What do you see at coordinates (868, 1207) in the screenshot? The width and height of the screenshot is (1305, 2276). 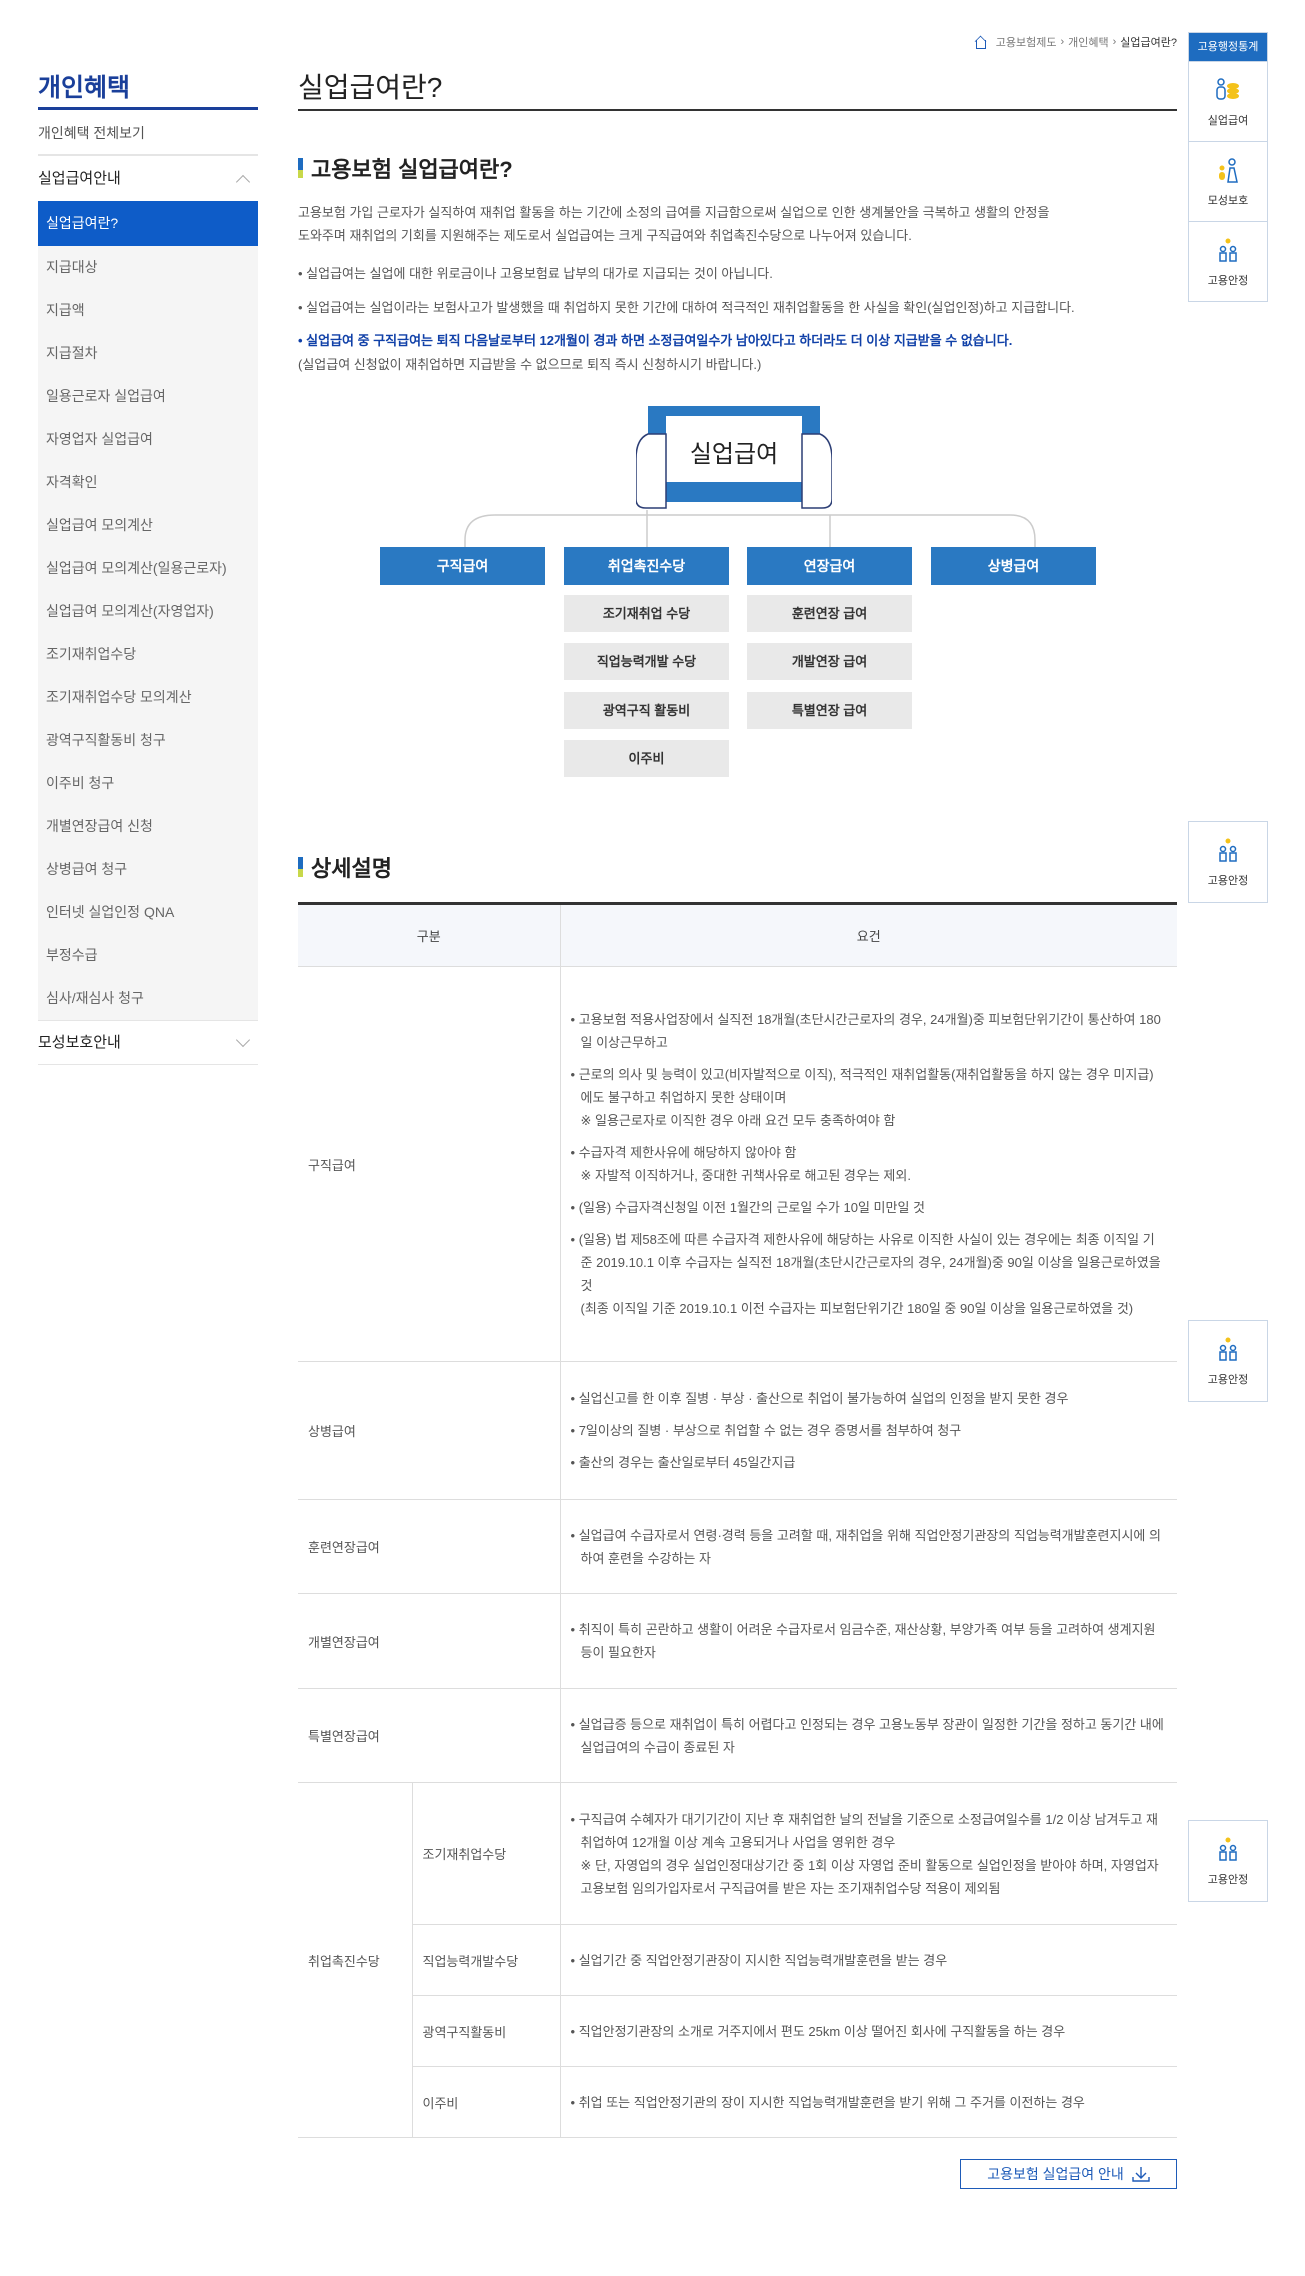 I see `requirement-item: (일용) 수급자격신청일 이전 1월간의 근로일 수가 10일 미만일 것` at bounding box center [868, 1207].